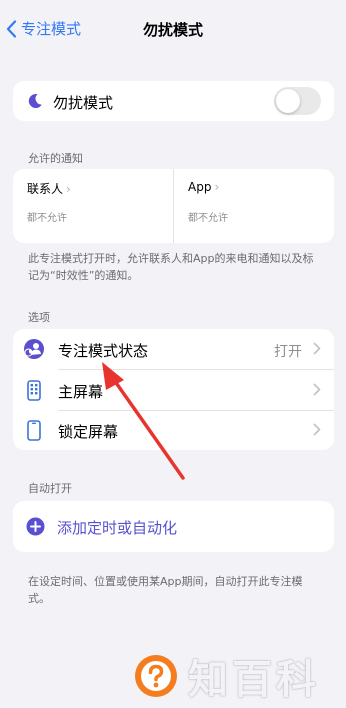 Image resolution: width=346 pixels, height=708 pixels. What do you see at coordinates (45, 189) in the screenshot?
I see `allowed-people-title: 联系人` at bounding box center [45, 189].